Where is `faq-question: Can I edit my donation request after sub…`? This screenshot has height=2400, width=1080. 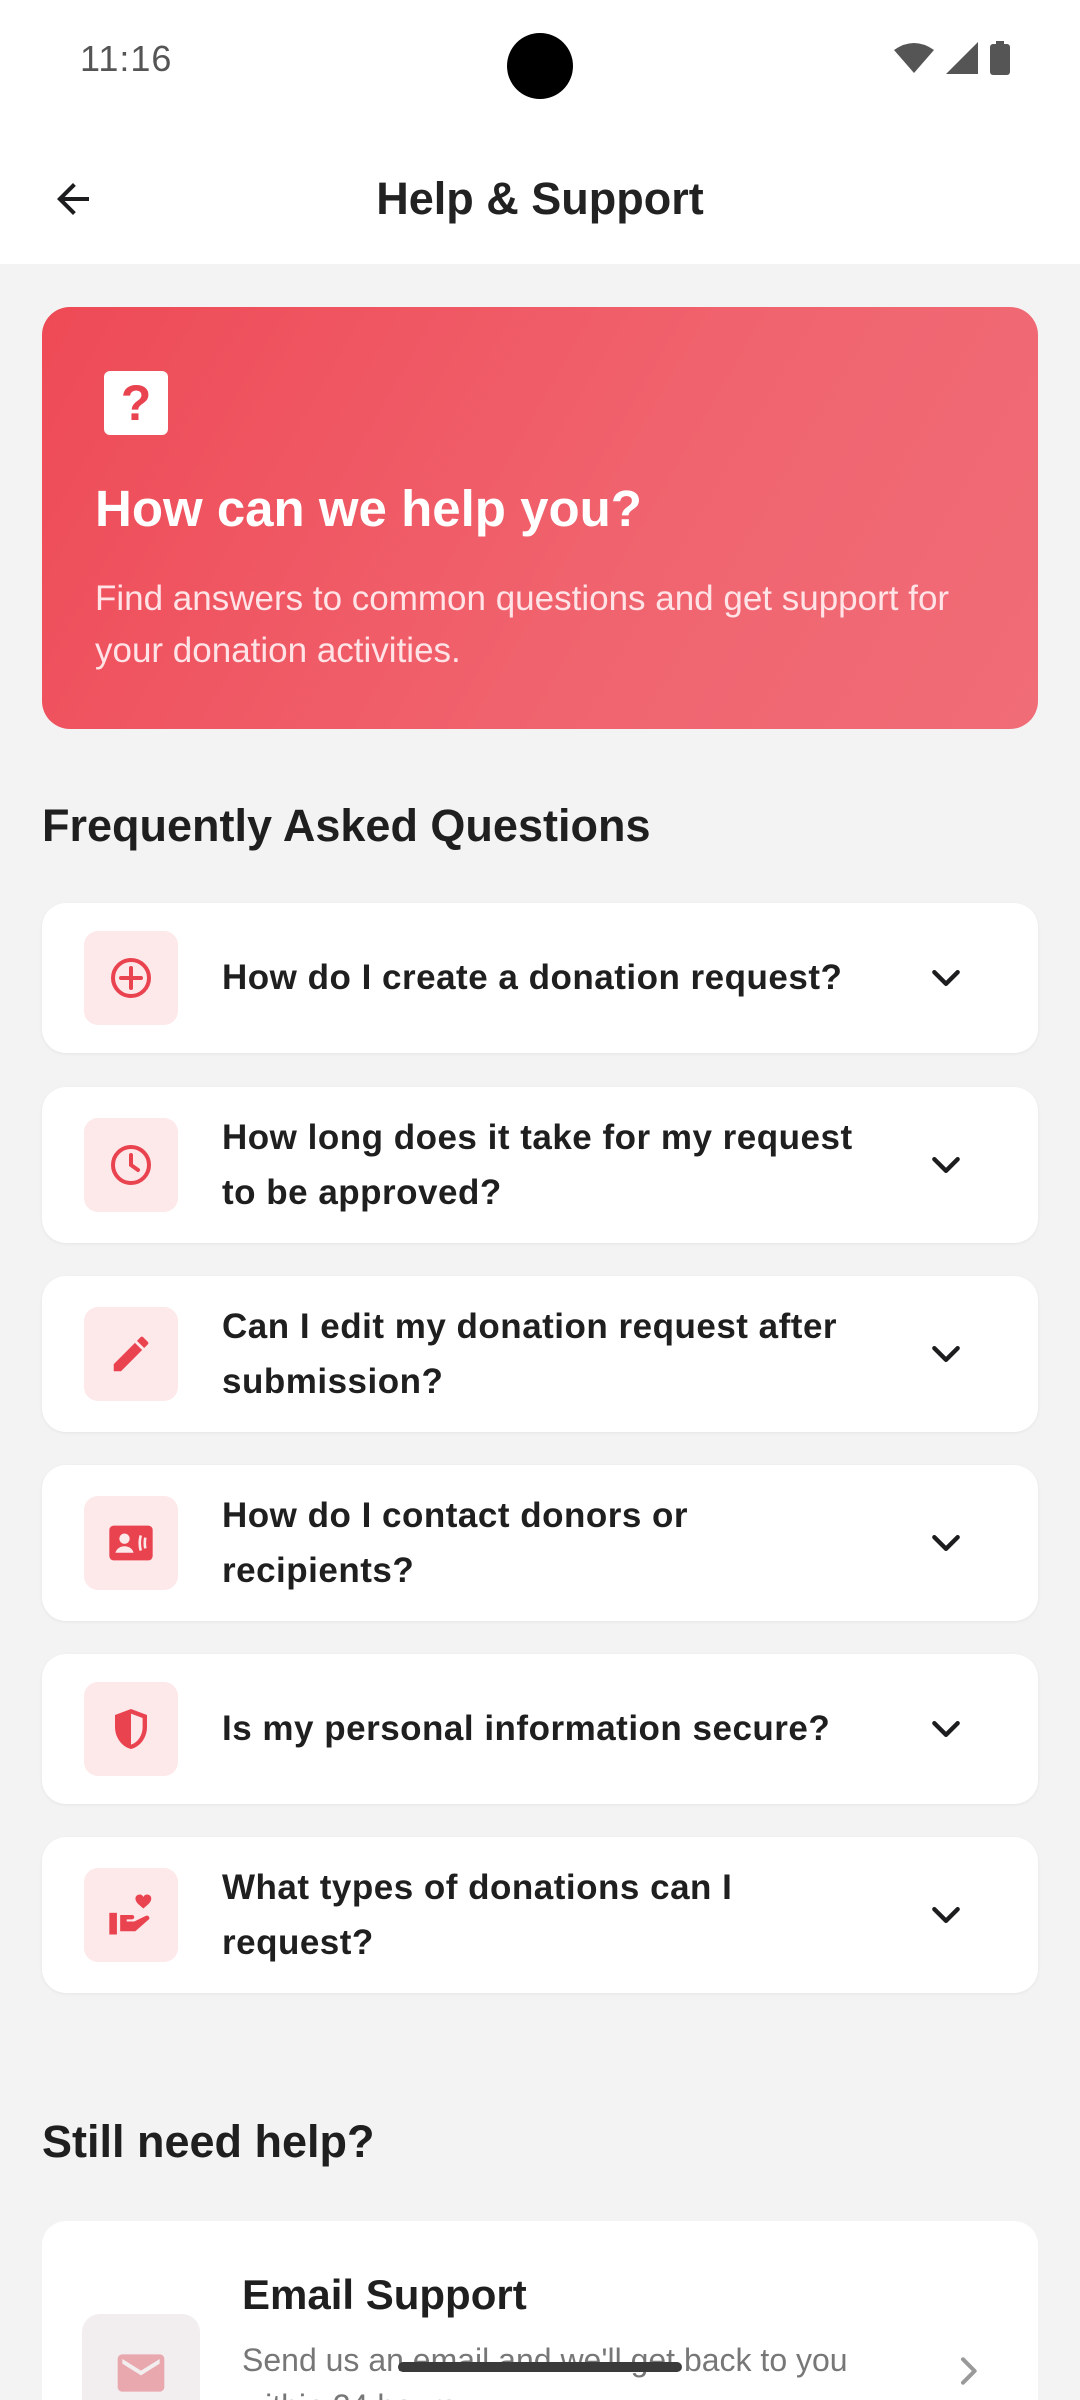 faq-question: Can I edit my donation request after sub… is located at coordinates (530, 1354).